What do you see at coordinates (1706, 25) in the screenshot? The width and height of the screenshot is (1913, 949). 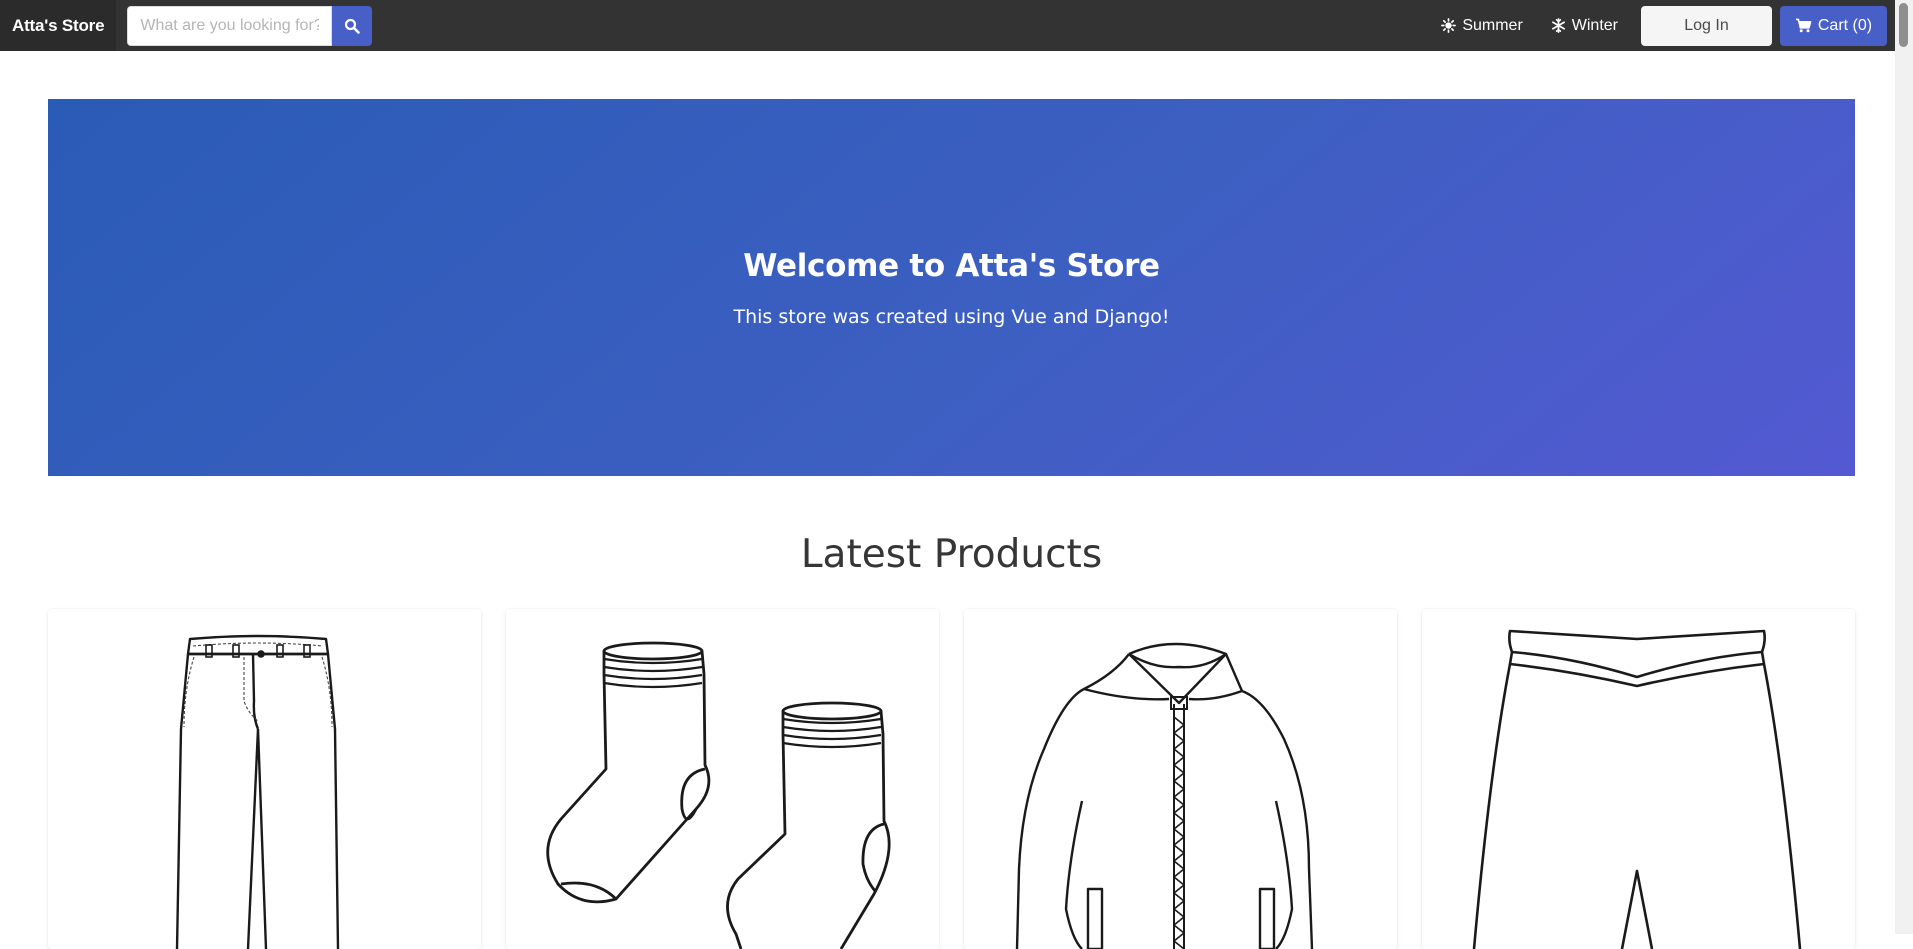 I see `login-button: Log In` at bounding box center [1706, 25].